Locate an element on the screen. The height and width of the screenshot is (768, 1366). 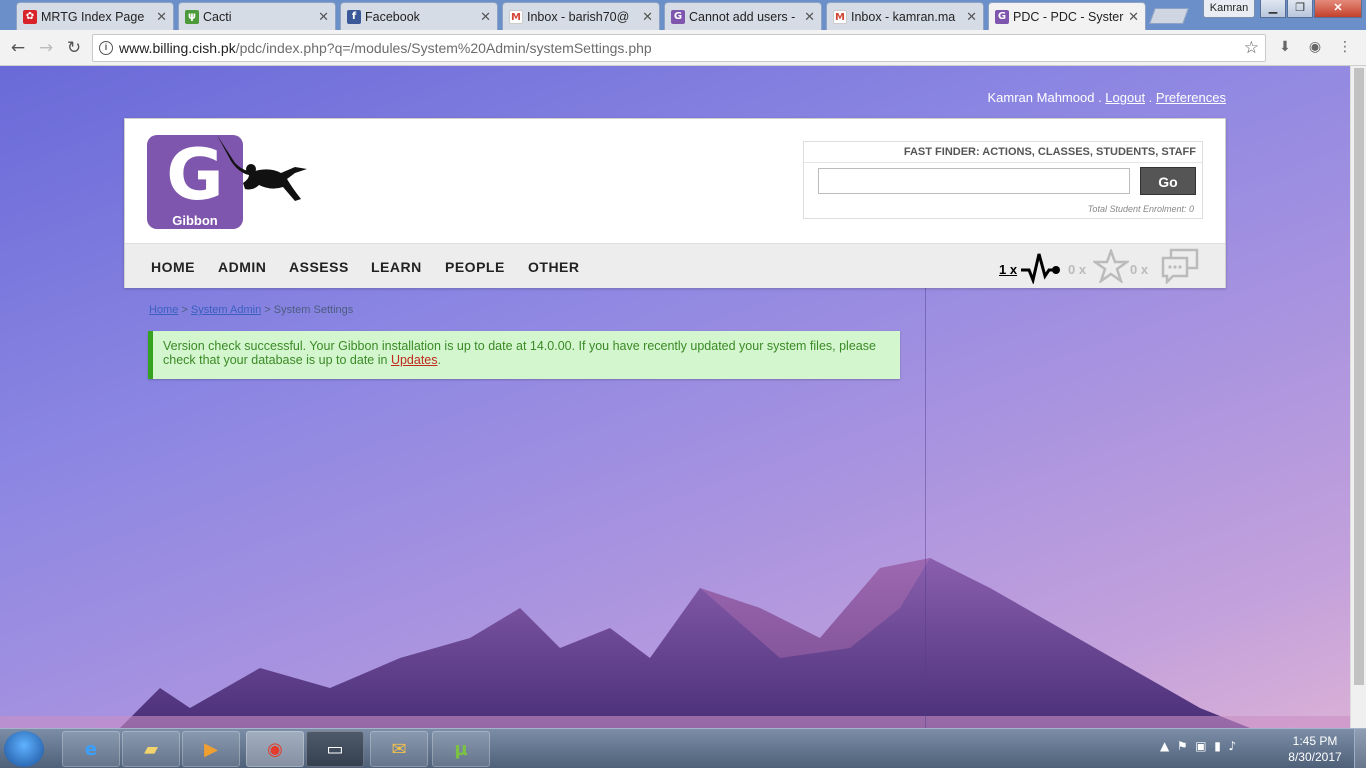
cacti-icon: ψ is located at coordinates (192, 17).